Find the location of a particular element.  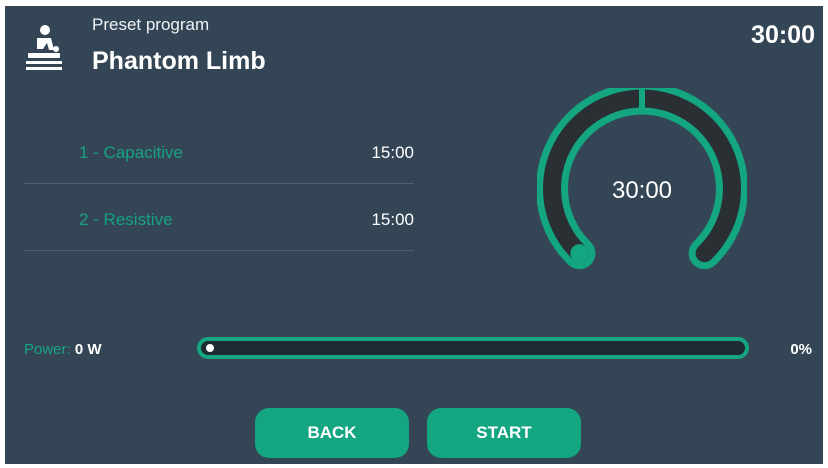

step-row-capacitive: 1 - Capacitive 15:00 is located at coordinates (219, 153).